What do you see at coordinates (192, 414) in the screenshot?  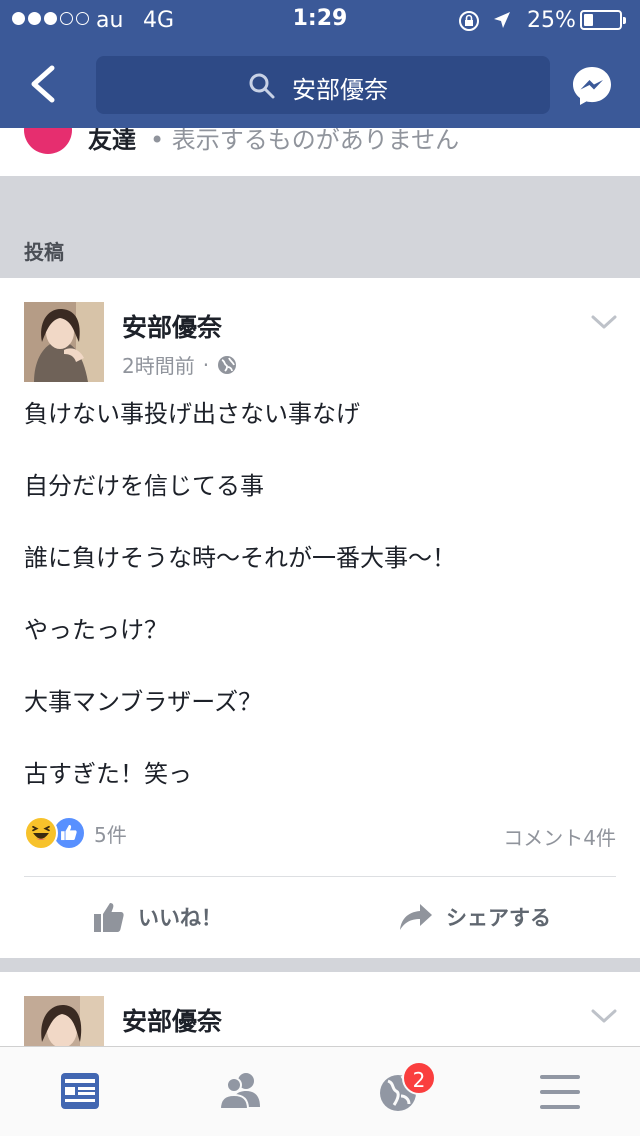 I see `post-line: 負けない事投げ出さない事なげ` at bounding box center [192, 414].